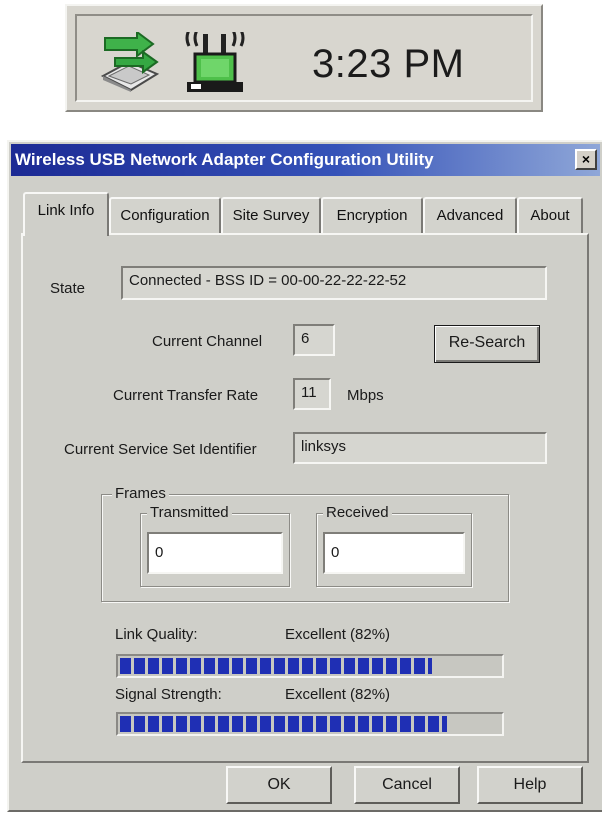 The width and height of the screenshot is (602, 826). Describe the element at coordinates (550, 215) in the screenshot. I see `tab-about: About` at that location.